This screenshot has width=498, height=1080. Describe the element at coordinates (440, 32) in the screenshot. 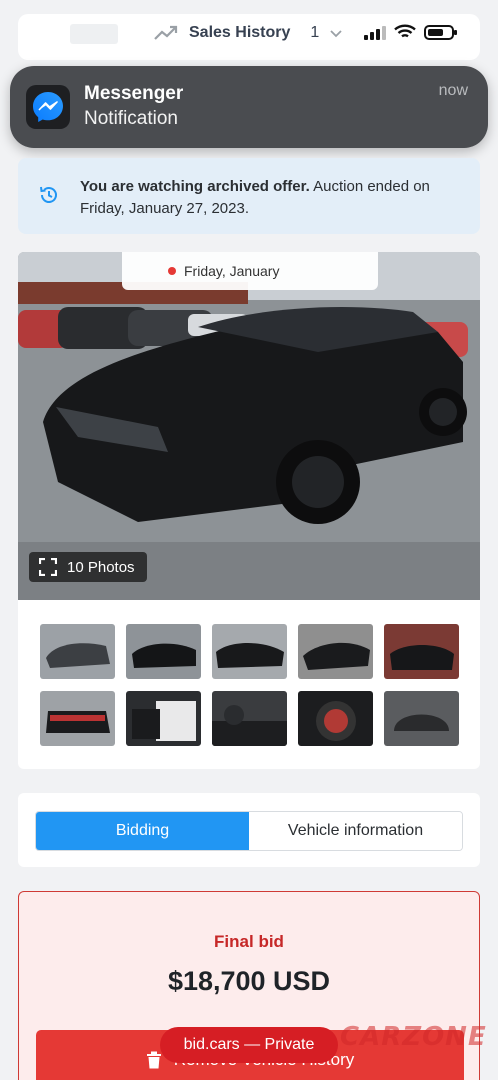

I see `battery-icon` at that location.